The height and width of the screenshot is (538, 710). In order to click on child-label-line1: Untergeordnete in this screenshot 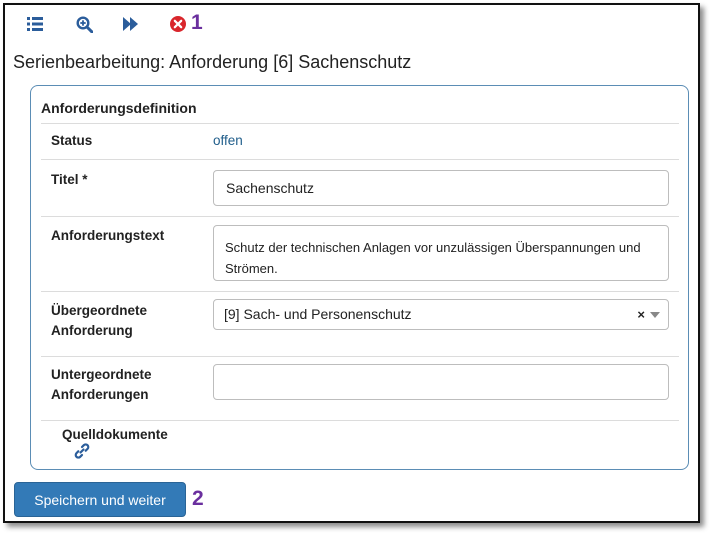, I will do `click(101, 374)`.